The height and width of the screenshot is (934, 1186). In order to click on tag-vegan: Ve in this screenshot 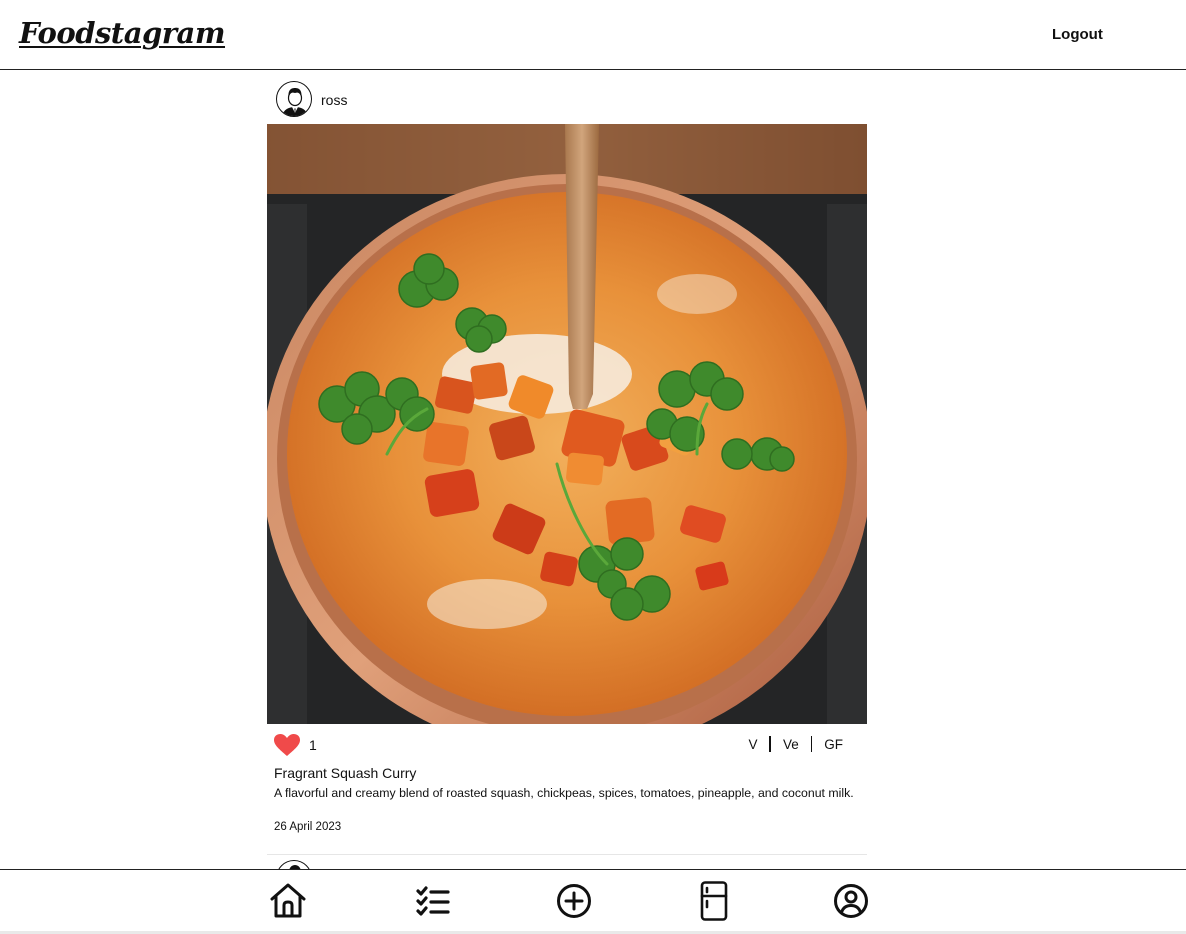, I will do `click(790, 744)`.